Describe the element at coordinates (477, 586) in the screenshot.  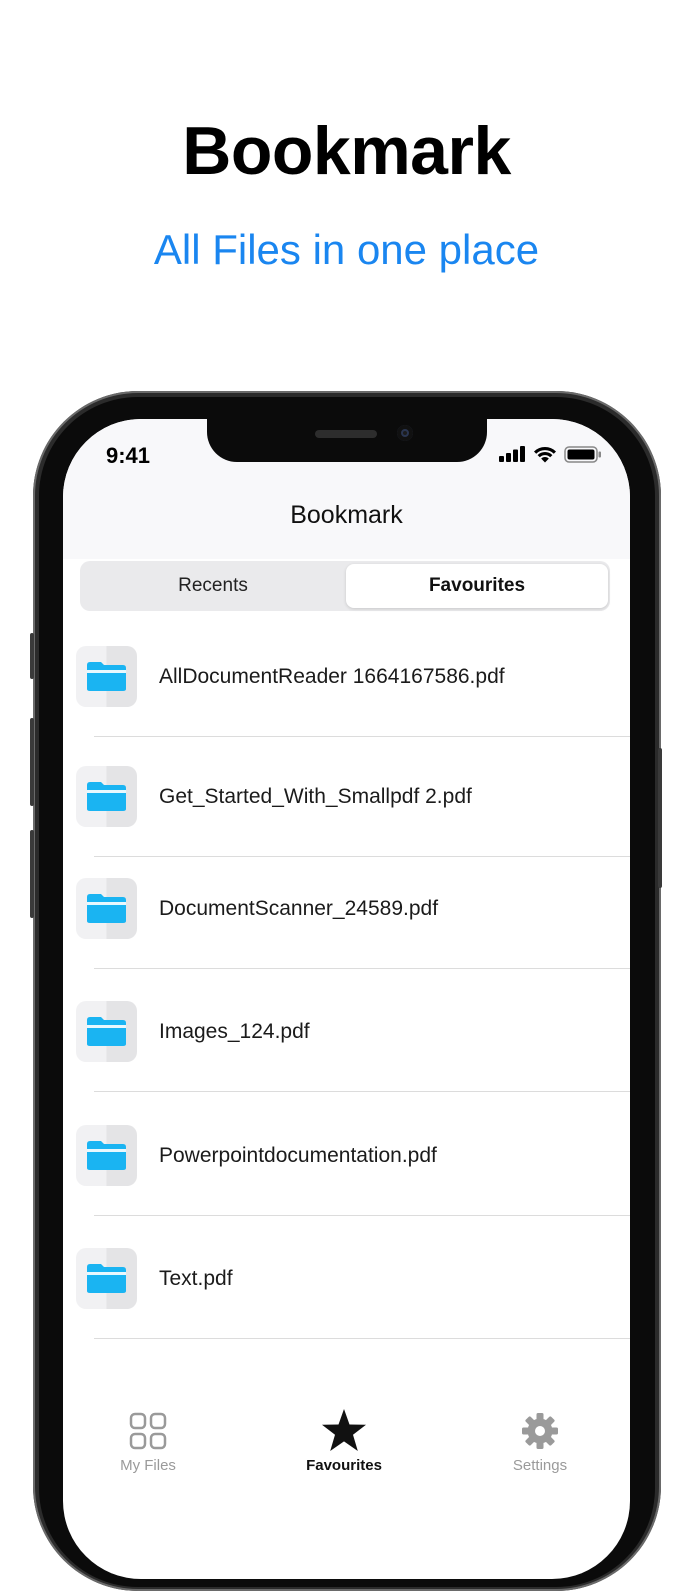
I see `segment-favourites: Favourites` at that location.